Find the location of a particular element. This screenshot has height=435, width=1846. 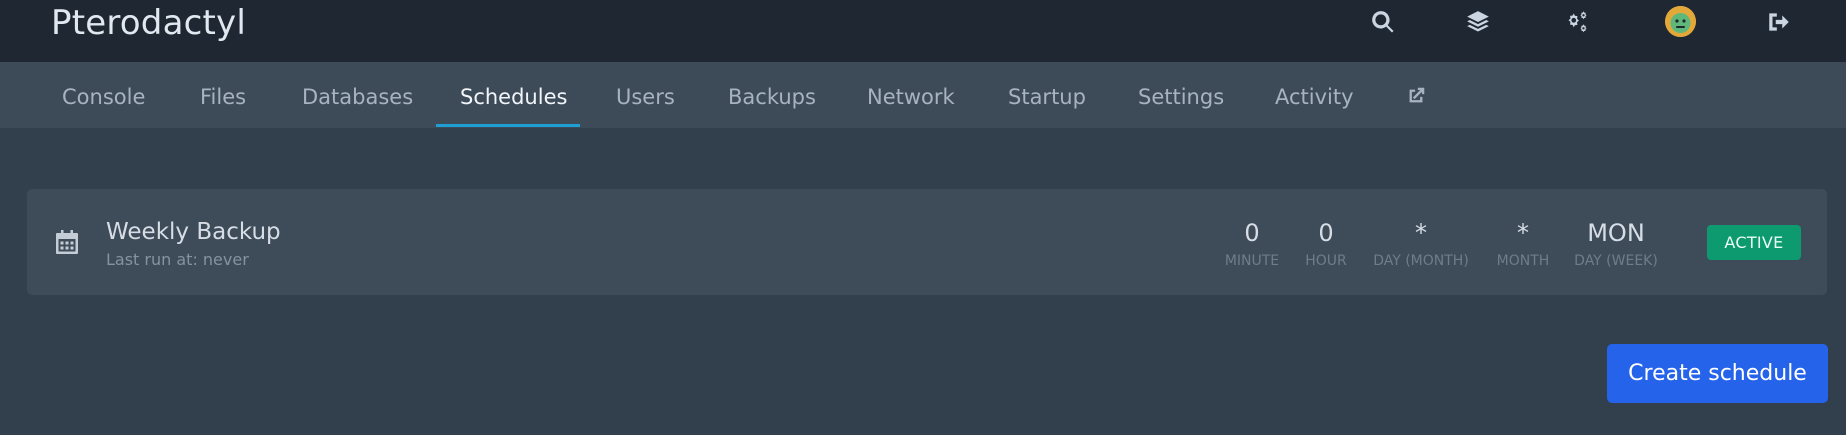

sign-out-icon is located at coordinates (1779, 22).